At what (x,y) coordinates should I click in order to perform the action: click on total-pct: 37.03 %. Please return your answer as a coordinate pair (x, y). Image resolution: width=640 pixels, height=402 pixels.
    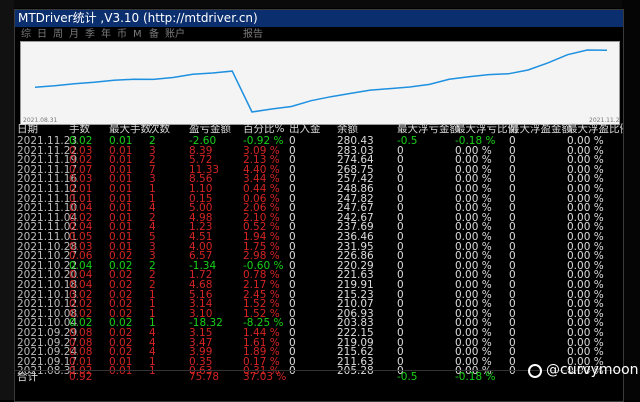
    Looking at the image, I should click on (265, 377).